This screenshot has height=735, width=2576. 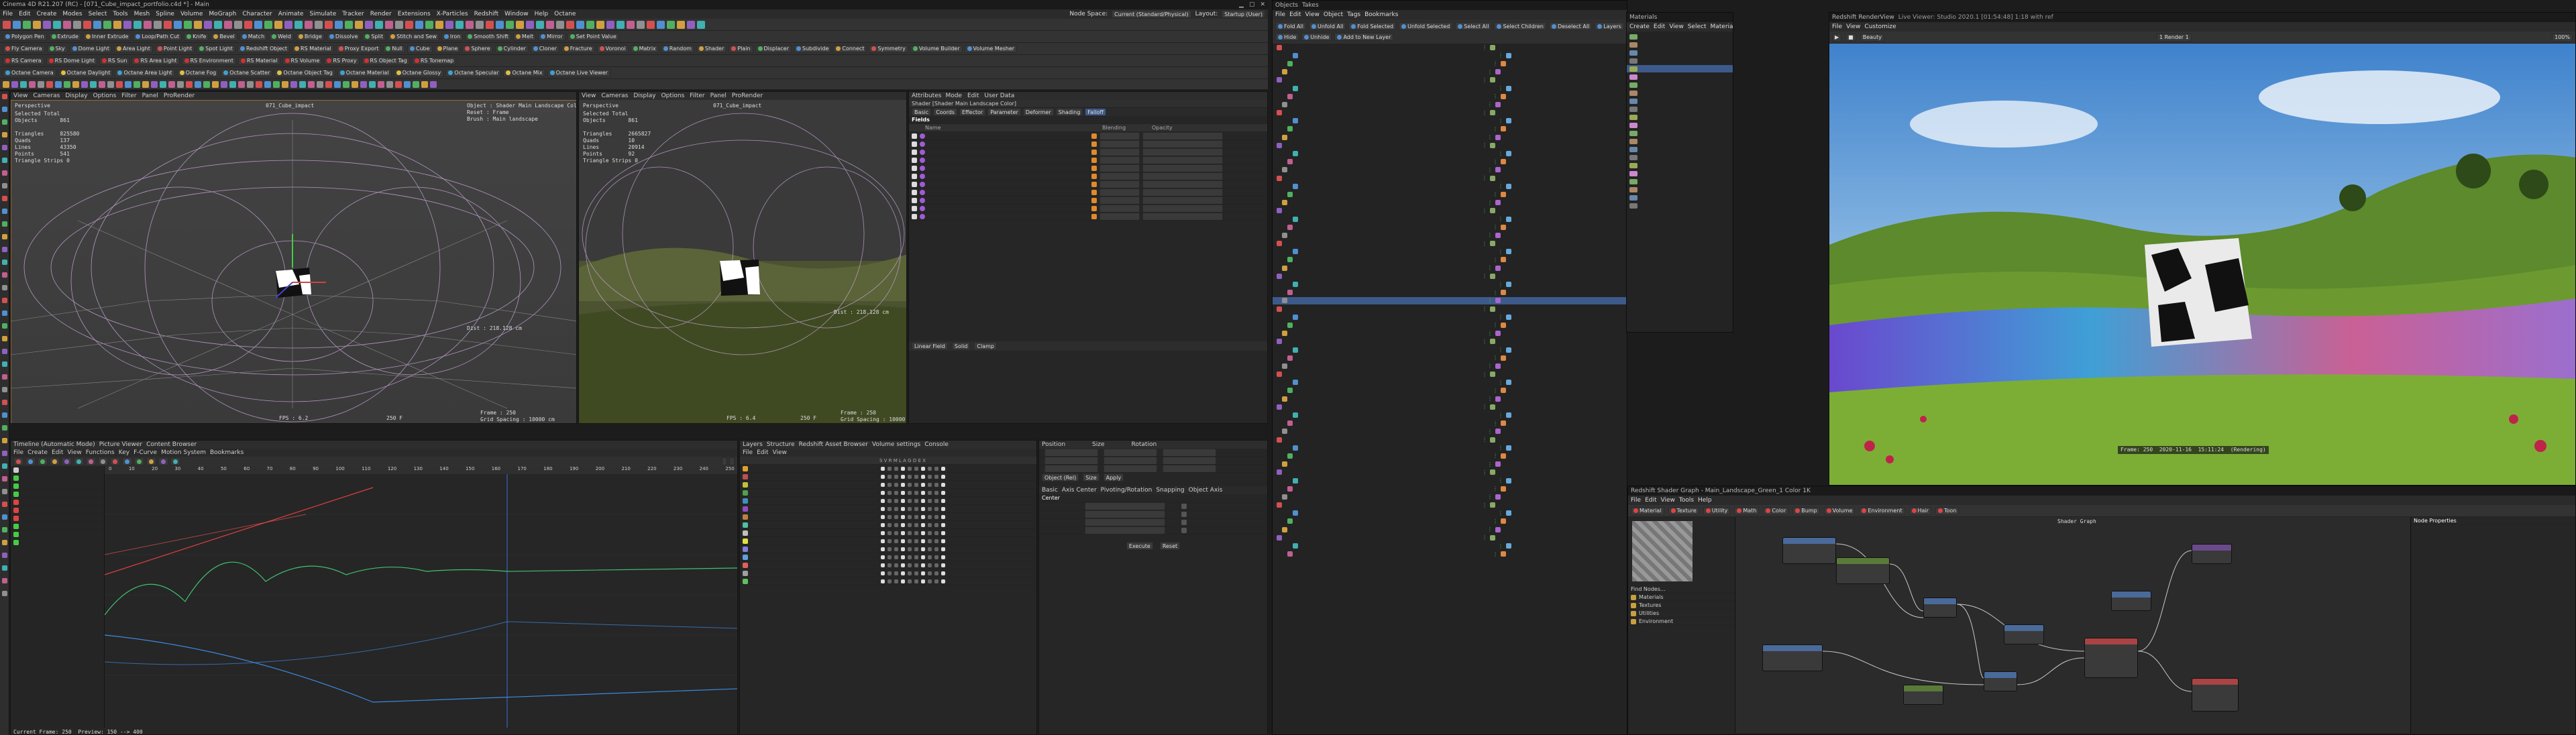 I want to click on create-button: RS Material, so click(x=313, y=48).